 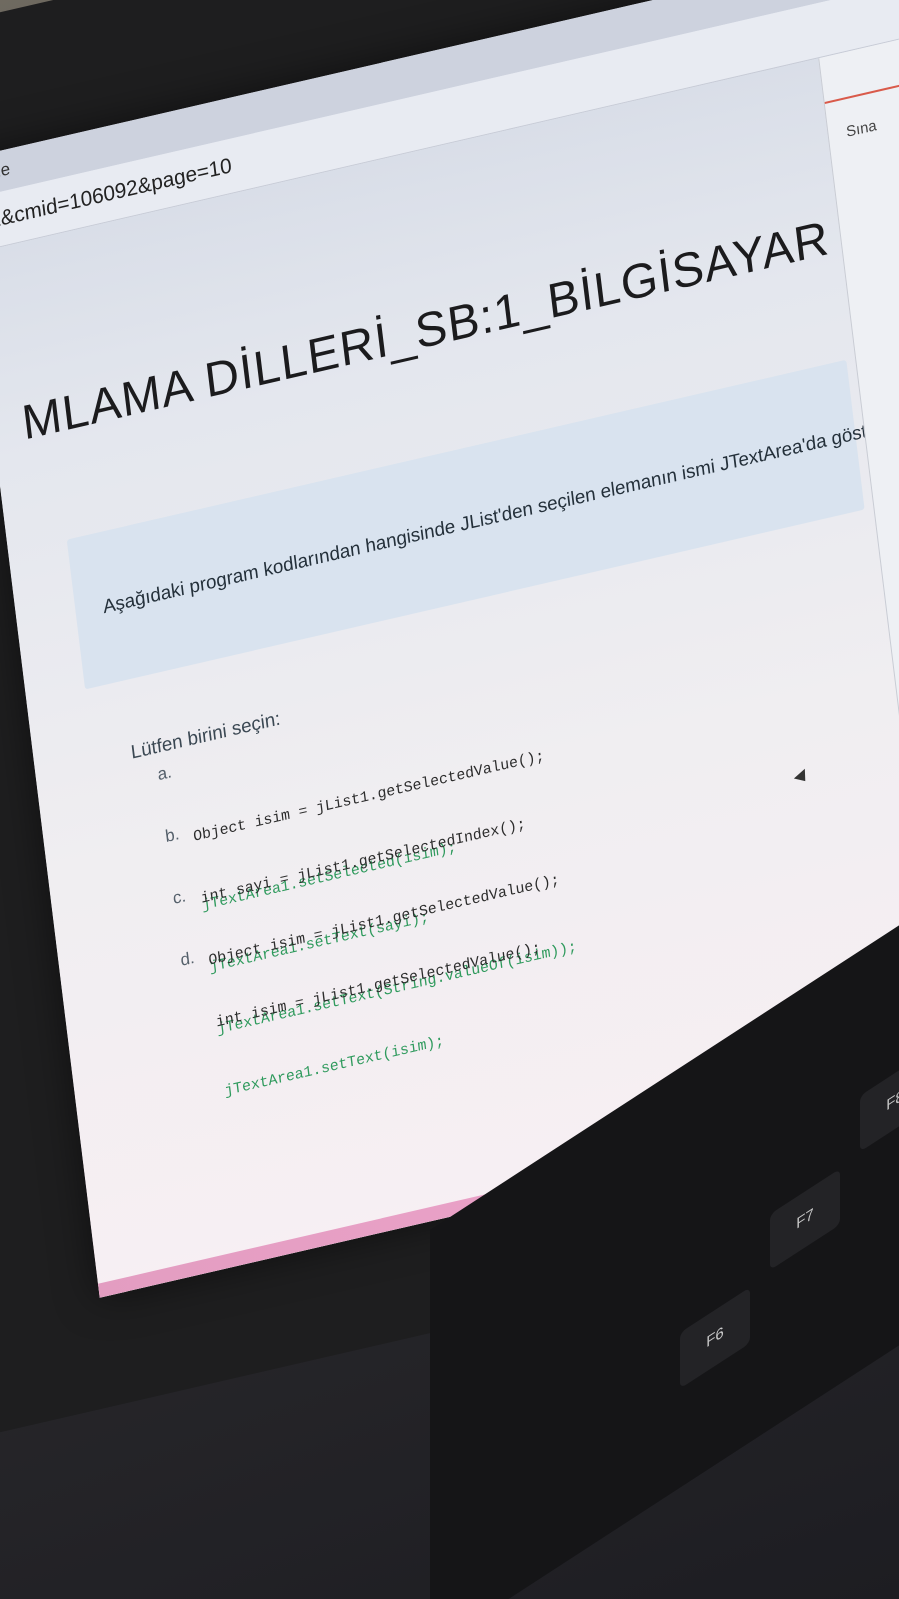 I want to click on key-f7: F7, so click(x=805, y=1219).